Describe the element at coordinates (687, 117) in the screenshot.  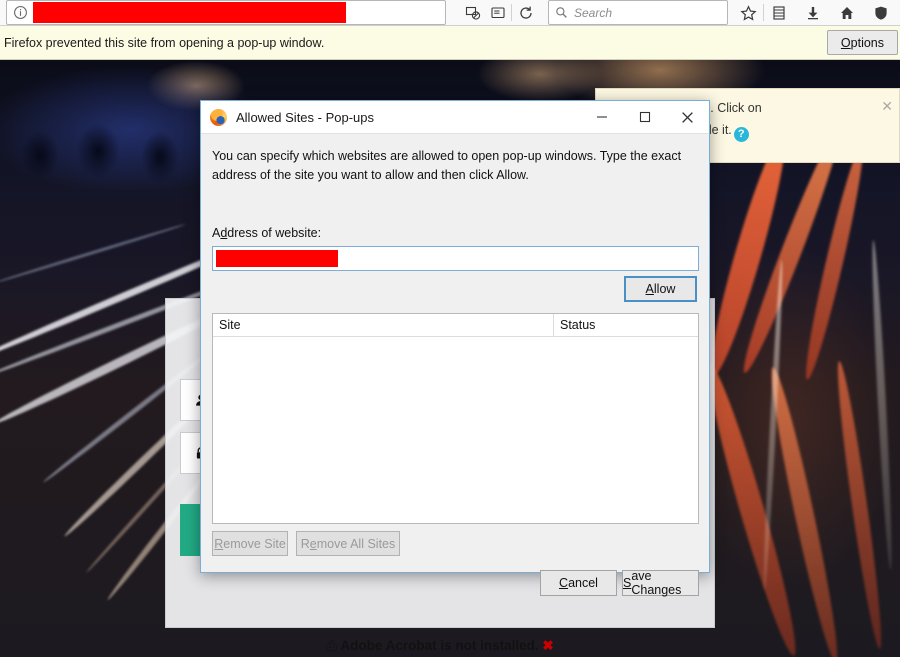
I see `close-button` at that location.